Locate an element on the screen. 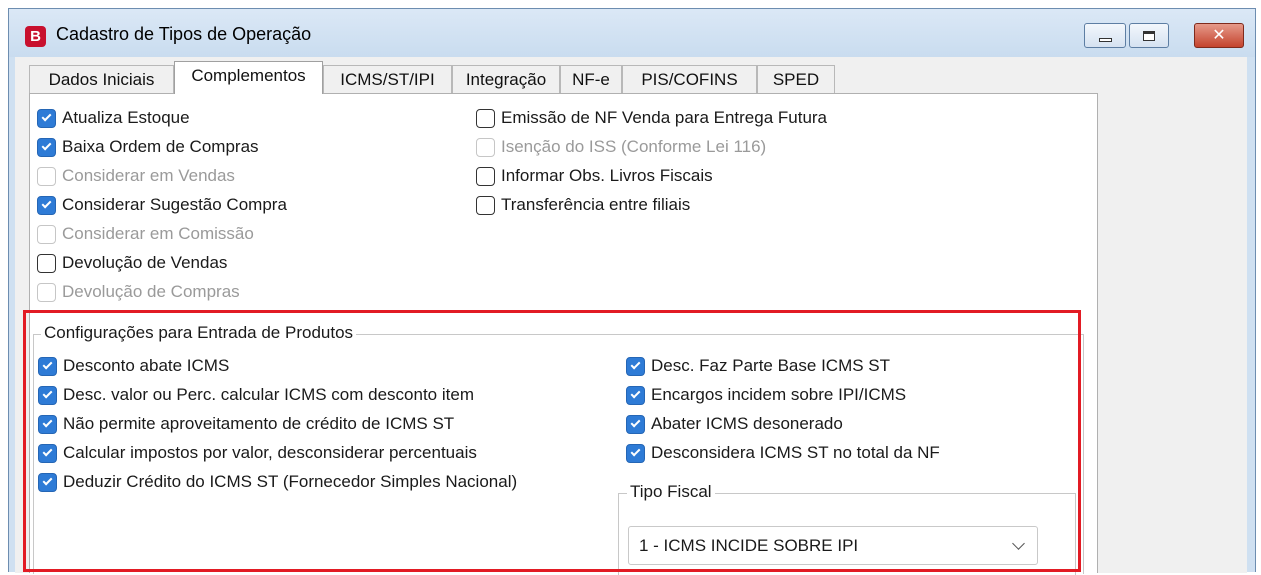 The height and width of the screenshot is (575, 1261). checkbox-label: Desc. Faz Parte Base ICMS ST is located at coordinates (771, 365).